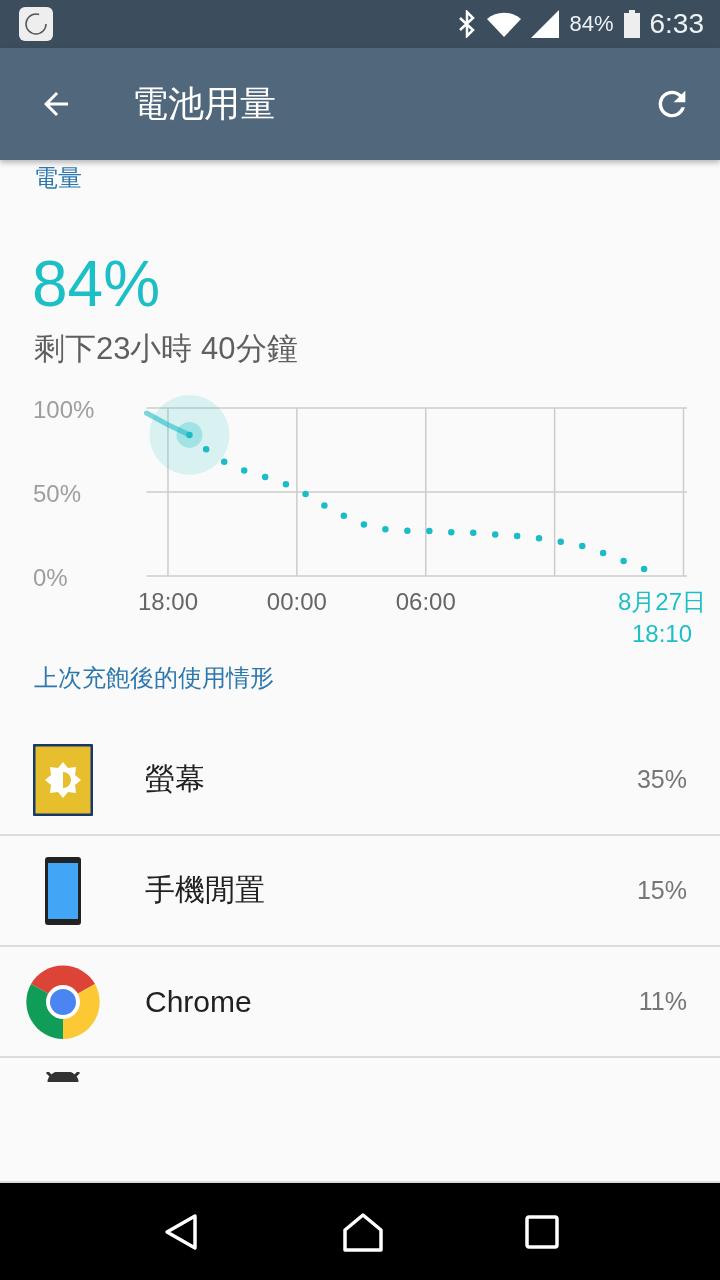 This screenshot has width=720, height=1280. I want to click on battery-icon, so click(631, 24).